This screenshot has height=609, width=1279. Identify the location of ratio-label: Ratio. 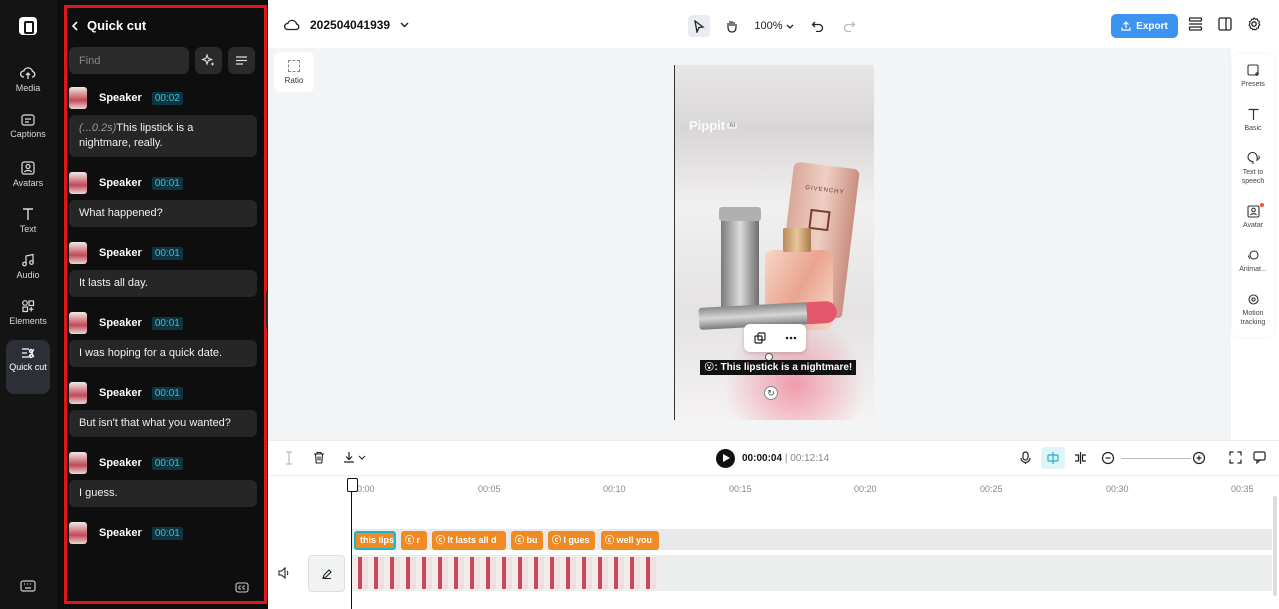
(294, 80).